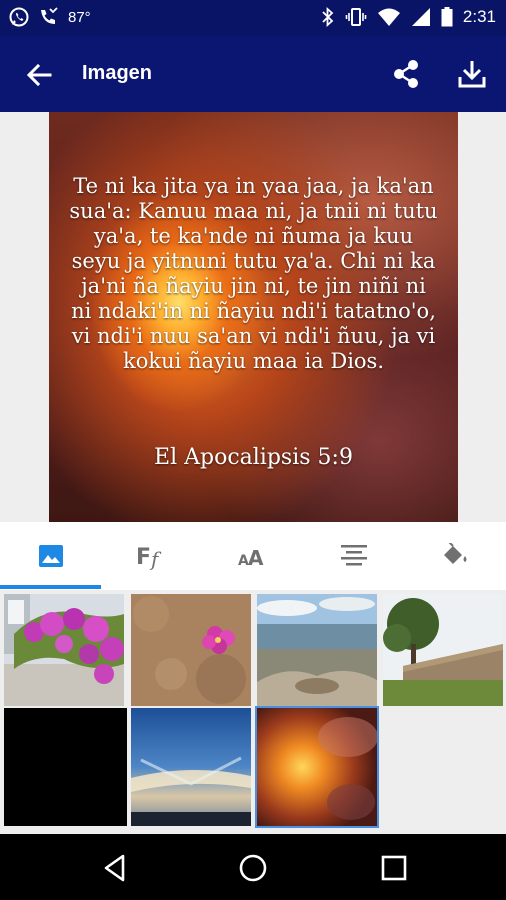 The width and height of the screenshot is (506, 900). What do you see at coordinates (394, 868) in the screenshot?
I see `recents-square-icon` at bounding box center [394, 868].